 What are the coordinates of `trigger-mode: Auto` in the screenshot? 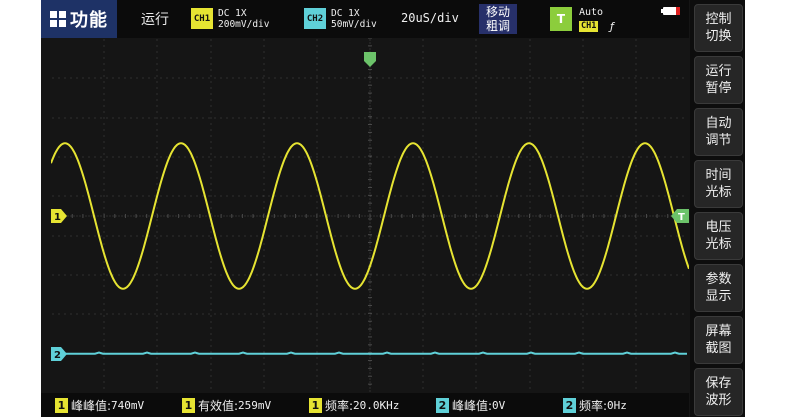 It's located at (591, 12).